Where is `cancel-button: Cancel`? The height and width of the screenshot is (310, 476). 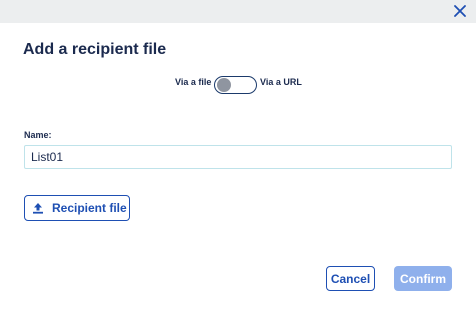
cancel-button: Cancel is located at coordinates (350, 278).